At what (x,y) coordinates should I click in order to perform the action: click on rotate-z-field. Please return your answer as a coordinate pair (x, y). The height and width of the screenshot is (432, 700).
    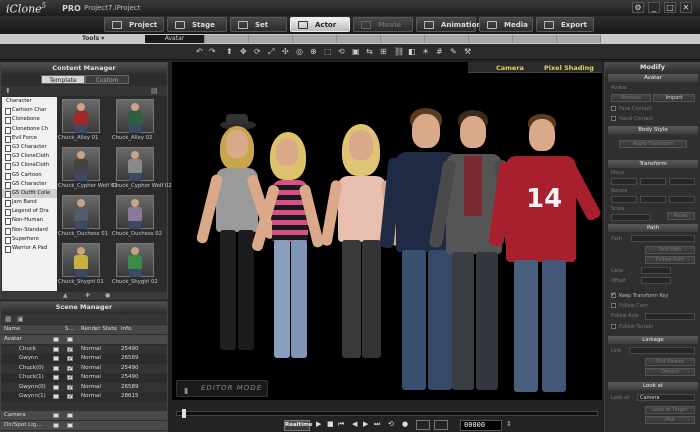
    Looking at the image, I should click on (682, 199).